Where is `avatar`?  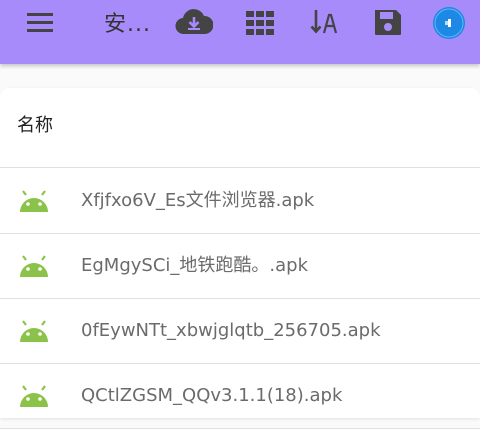
avatar is located at coordinates (449, 23).